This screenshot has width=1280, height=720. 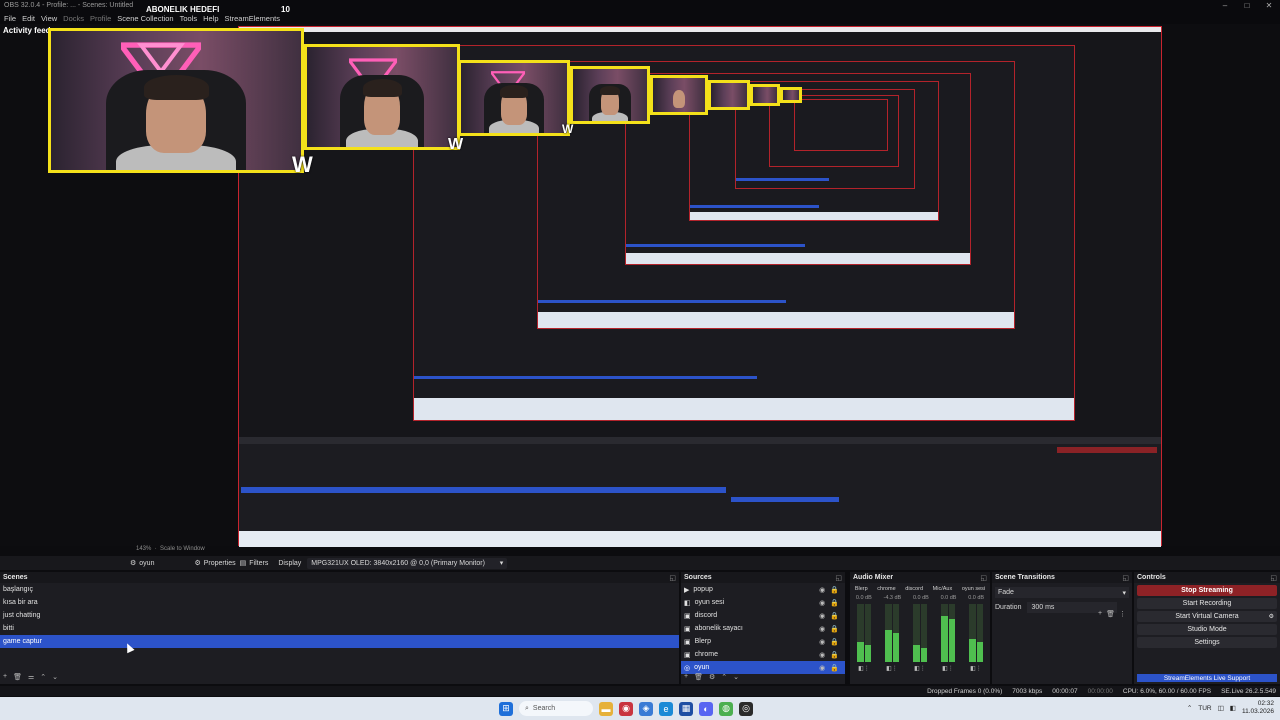 I want to click on scene-item: just chatting, so click(x=339, y=615).